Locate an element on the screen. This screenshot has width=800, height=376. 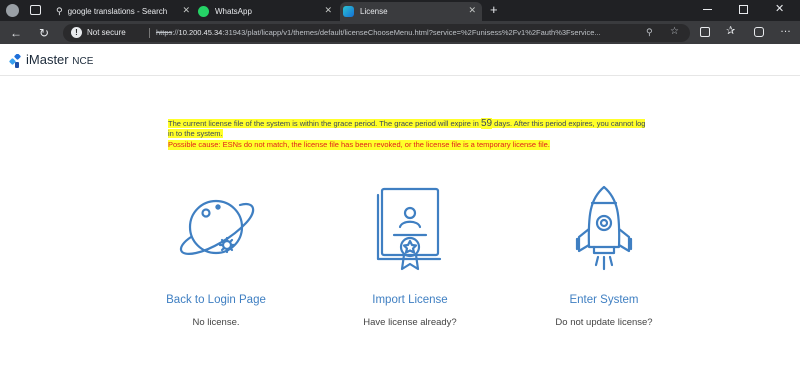
warning-icon: ! is located at coordinates (76, 32).